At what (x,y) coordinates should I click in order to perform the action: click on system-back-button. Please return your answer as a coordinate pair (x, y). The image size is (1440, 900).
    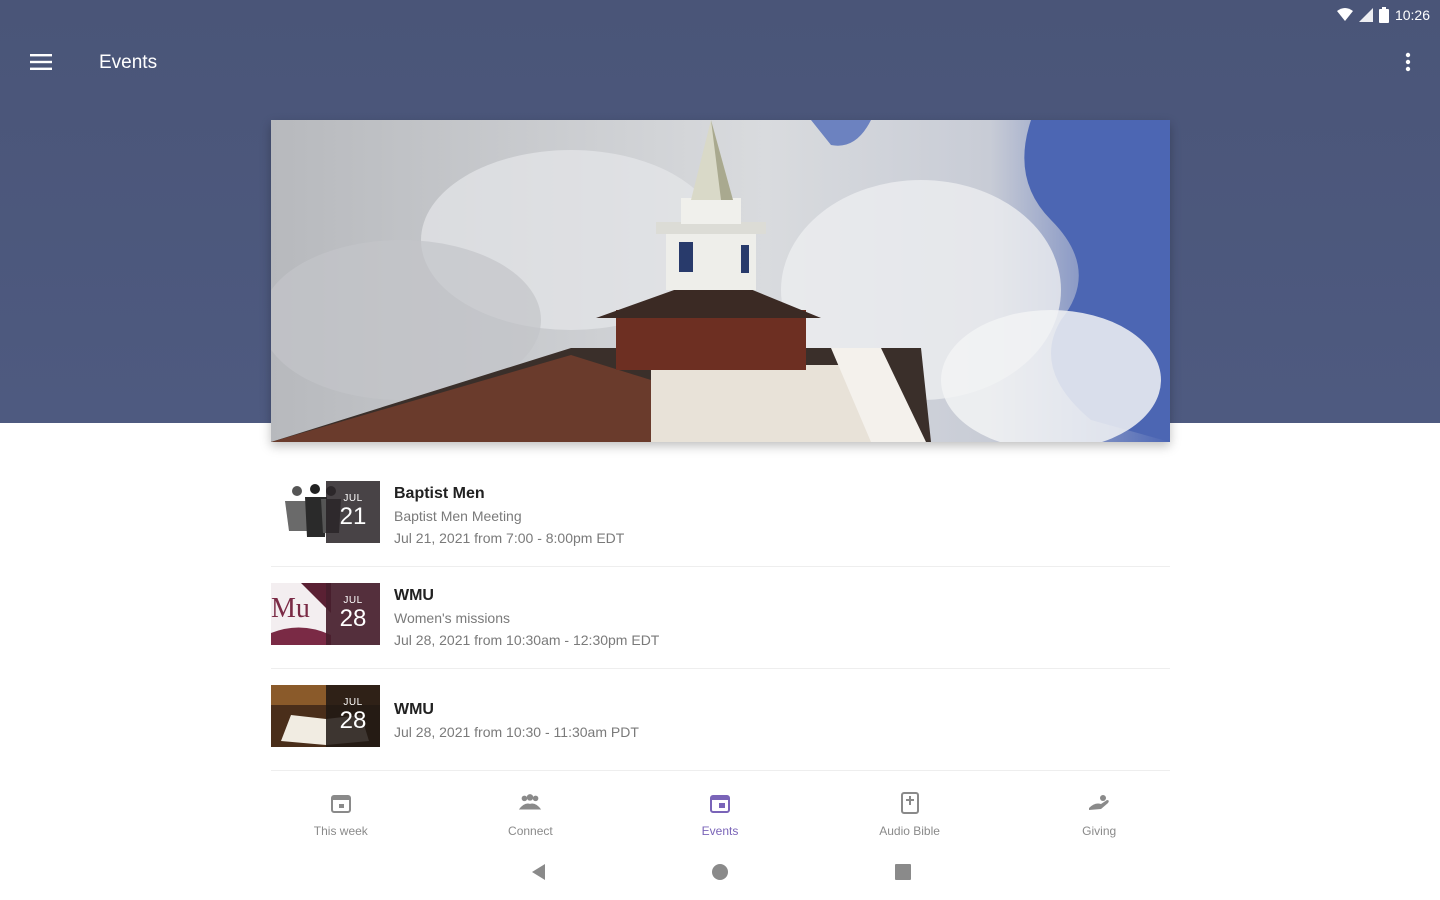
    Looking at the image, I should click on (538, 874).